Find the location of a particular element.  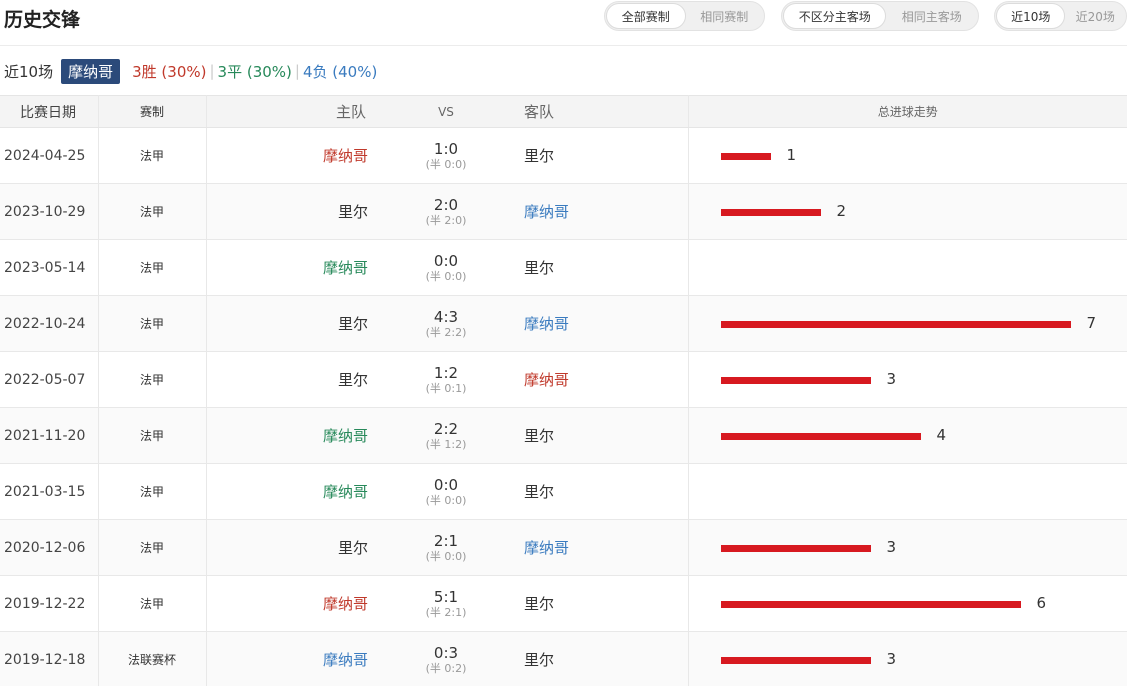

competition-filter: 全部赛制 相同赛制 is located at coordinates (684, 16).